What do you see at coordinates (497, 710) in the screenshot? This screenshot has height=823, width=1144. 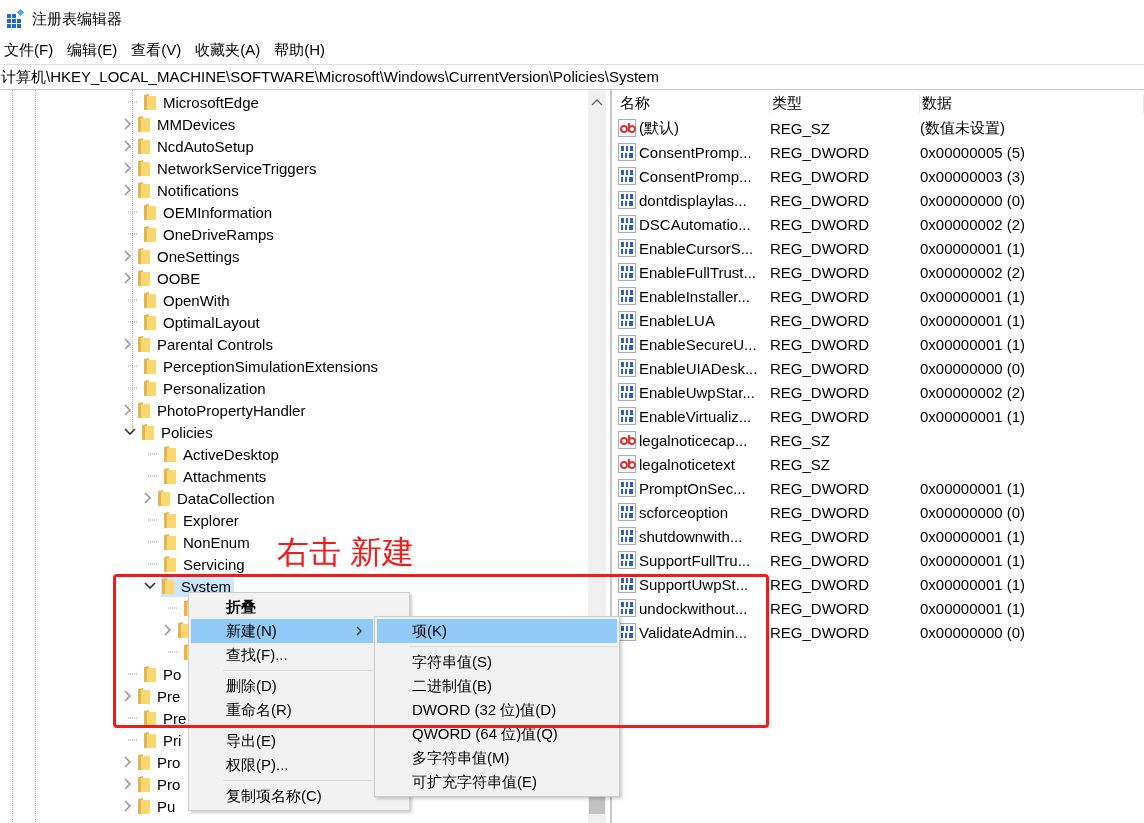 I see `submenu-item: DWORD (32 位)值(D)` at bounding box center [497, 710].